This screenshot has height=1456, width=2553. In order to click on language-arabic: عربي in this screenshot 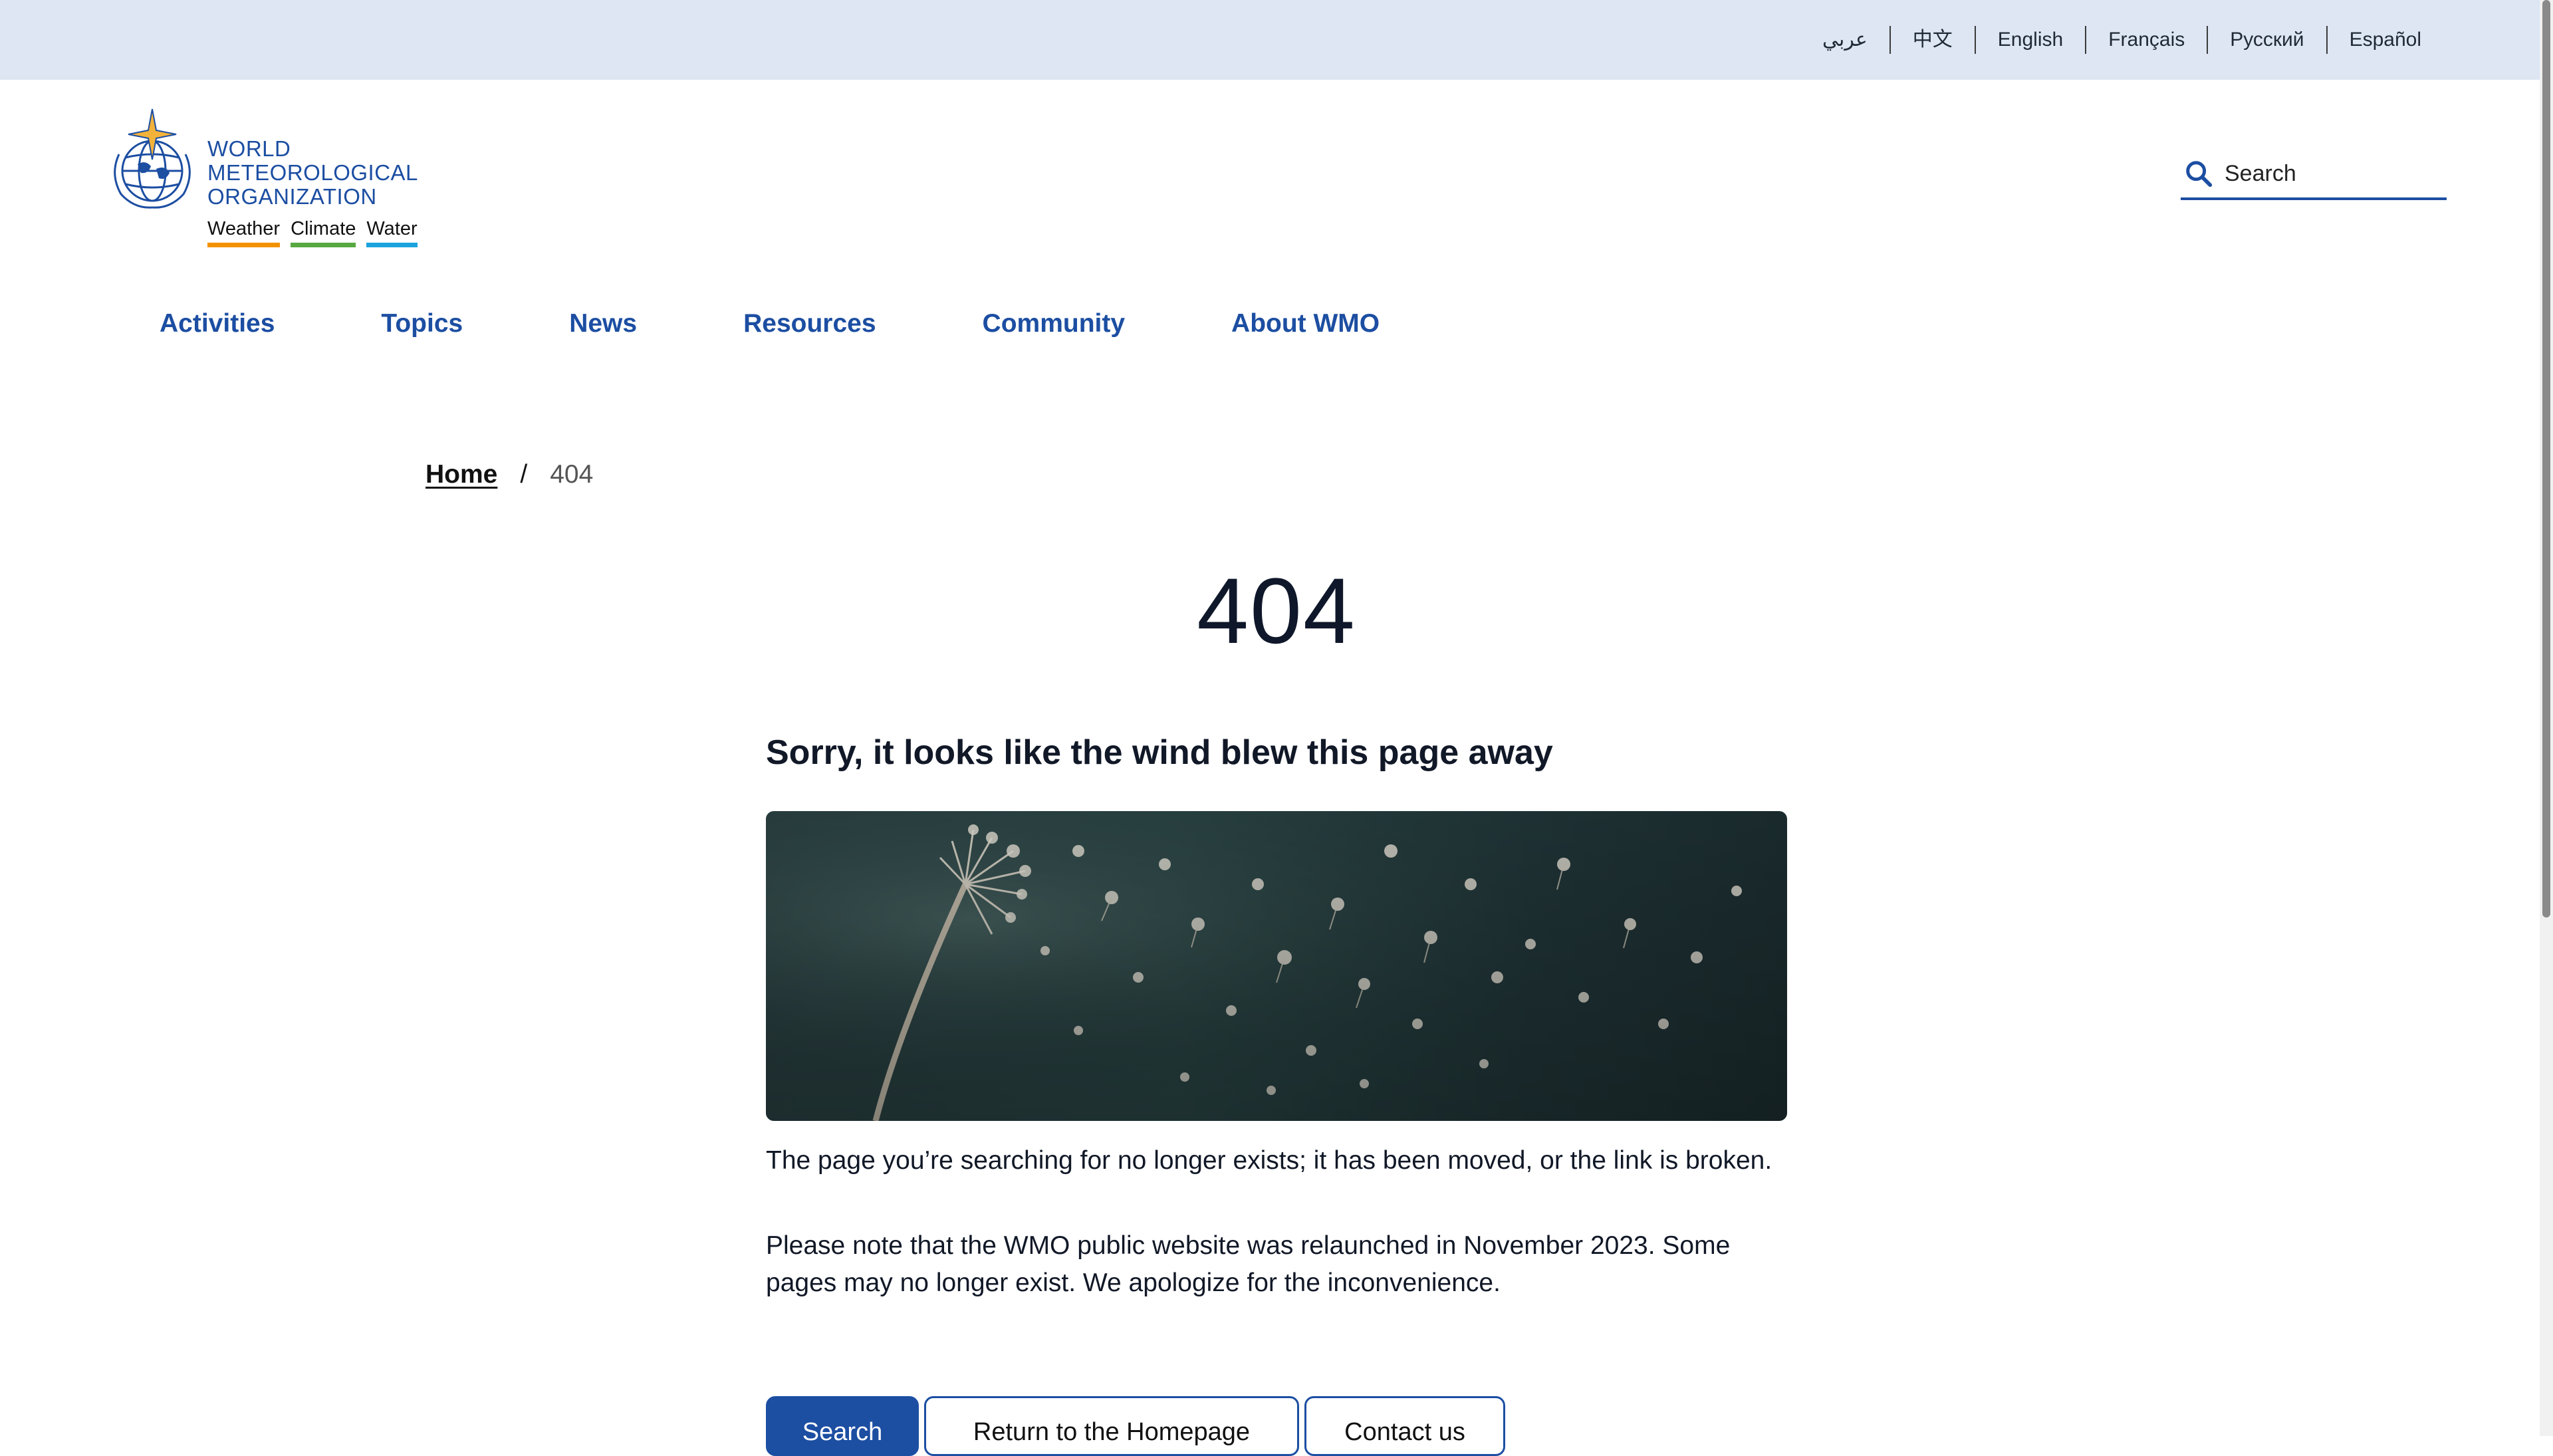, I will do `click(1844, 40)`.